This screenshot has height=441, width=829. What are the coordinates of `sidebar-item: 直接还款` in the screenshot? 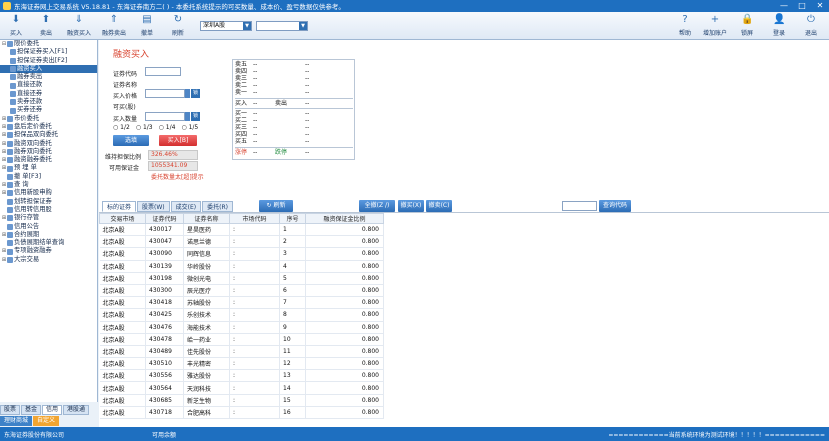 It's located at (48, 85).